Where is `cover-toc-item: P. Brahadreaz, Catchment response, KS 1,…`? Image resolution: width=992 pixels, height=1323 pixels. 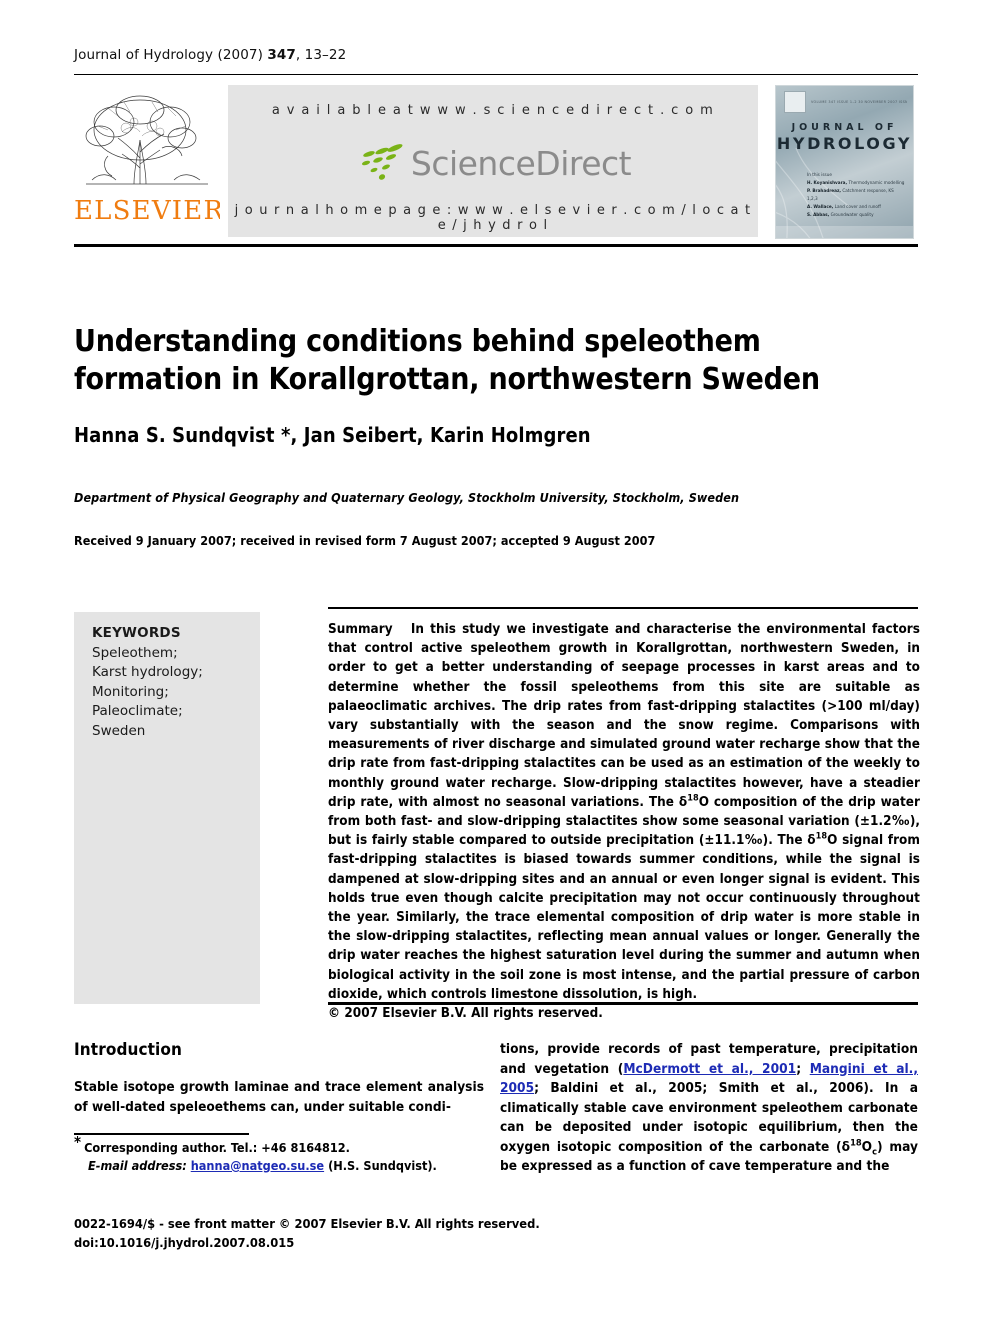 cover-toc-item: P. Brahadreaz, Catchment response, KS 1,… is located at coordinates (856, 195).